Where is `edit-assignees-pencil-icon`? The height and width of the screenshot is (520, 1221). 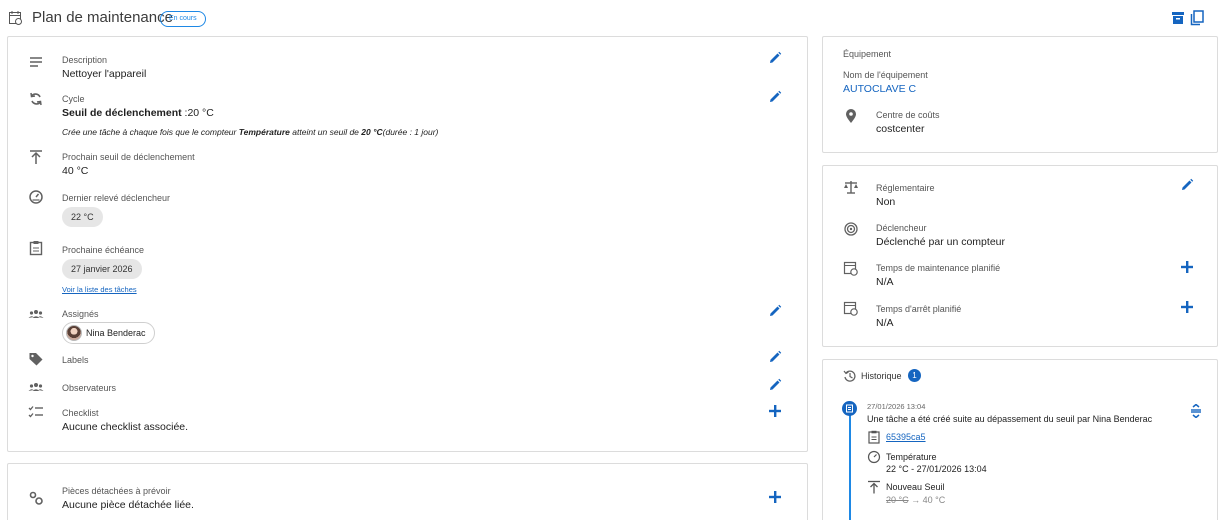 edit-assignees-pencil-icon is located at coordinates (775, 311).